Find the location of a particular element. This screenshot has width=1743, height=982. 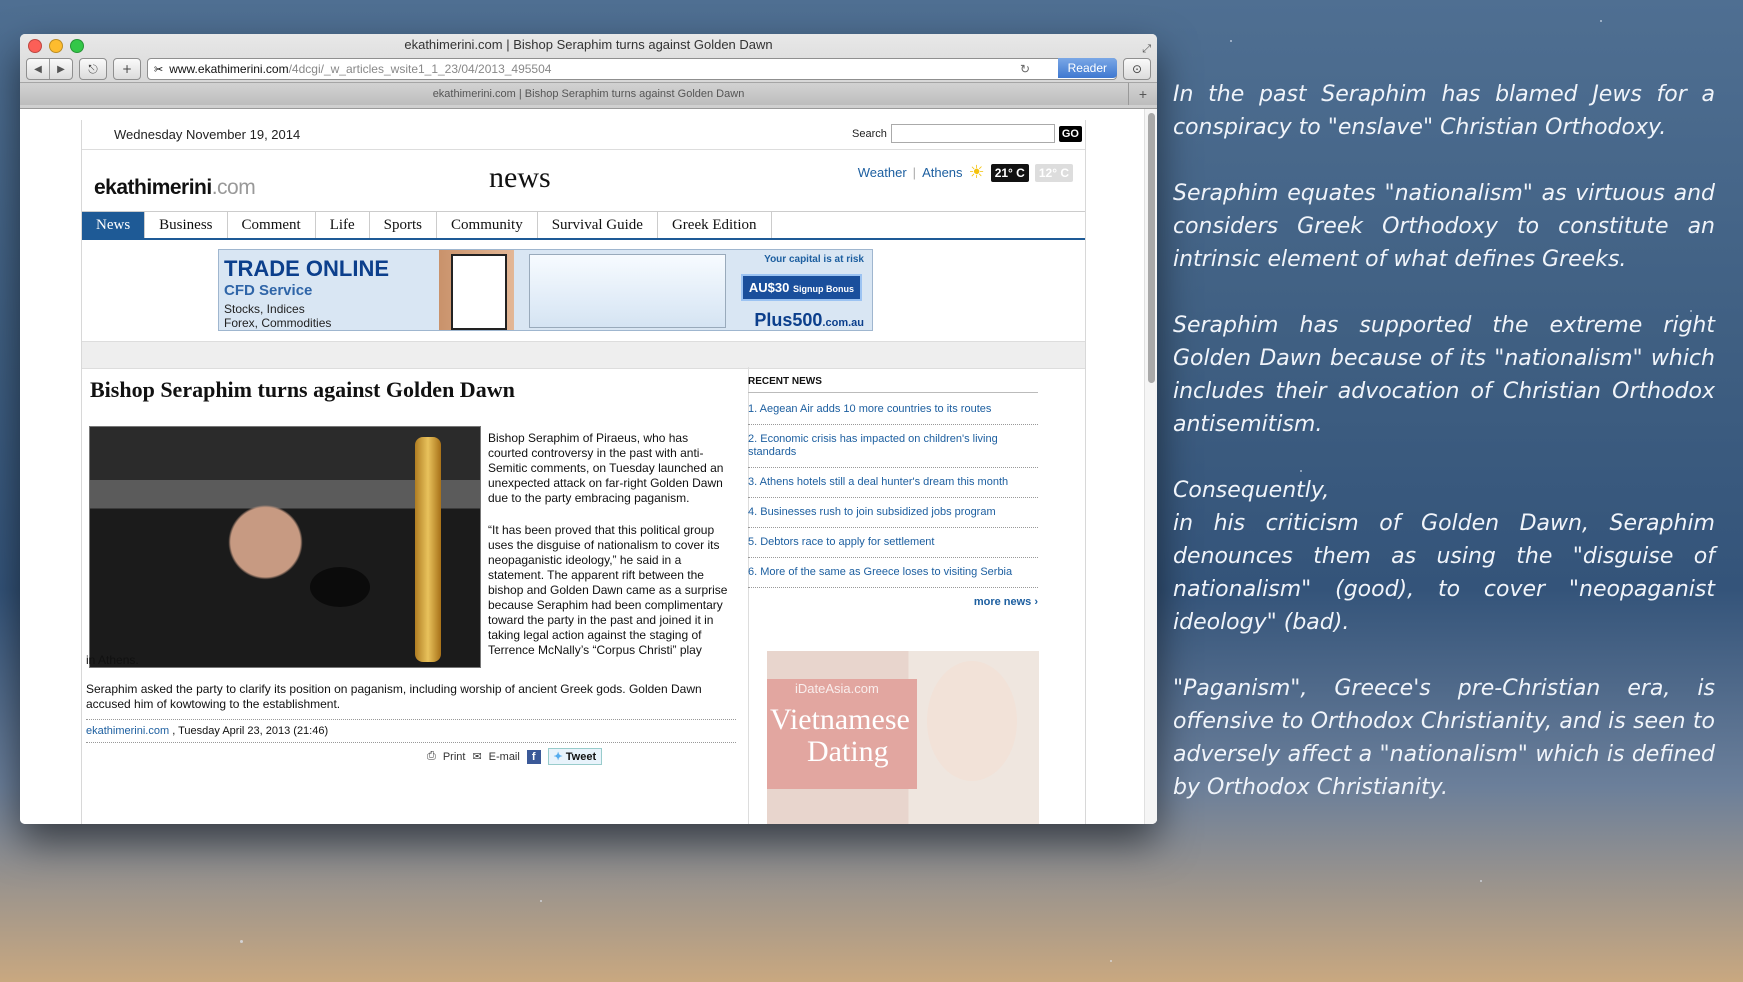

weather-link: Weather is located at coordinates (882, 172).